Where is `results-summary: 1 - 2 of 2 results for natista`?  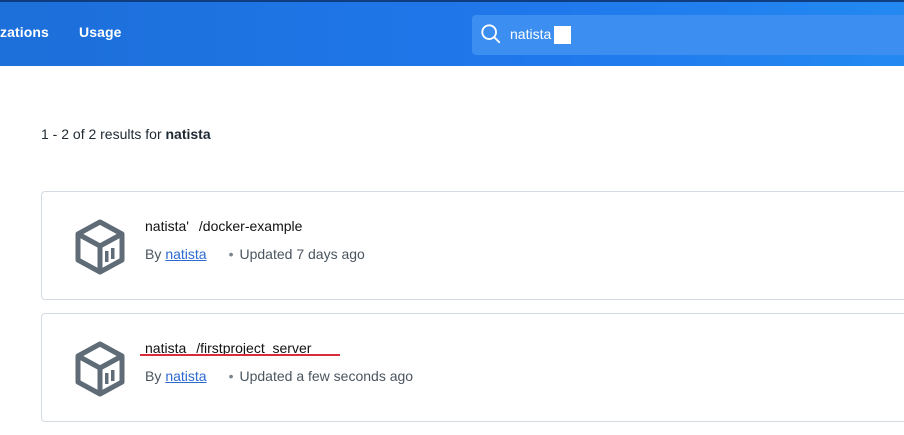
results-summary: 1 - 2 of 2 results for natista is located at coordinates (126, 134).